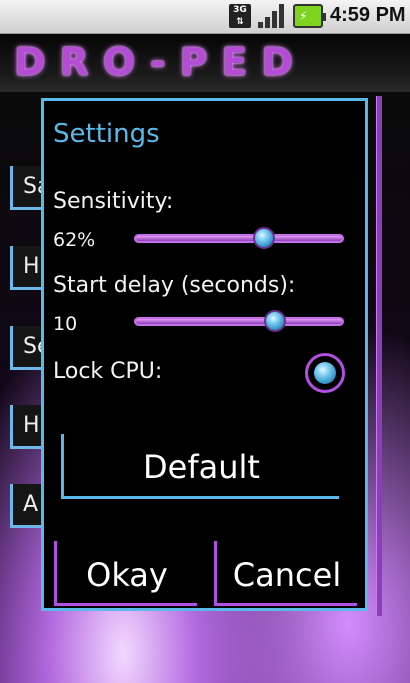  Describe the element at coordinates (108, 371) in the screenshot. I see `lock-cpu-label: Lock CPU:` at that location.